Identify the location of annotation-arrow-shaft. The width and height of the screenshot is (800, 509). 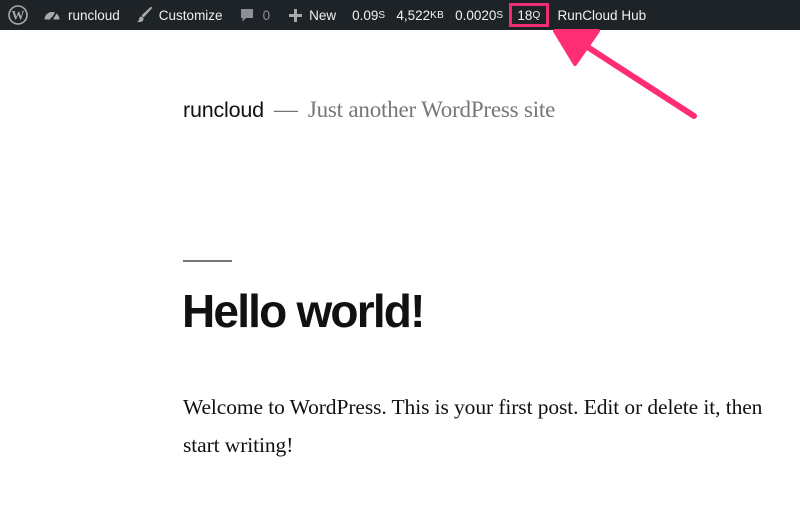
(640, 81).